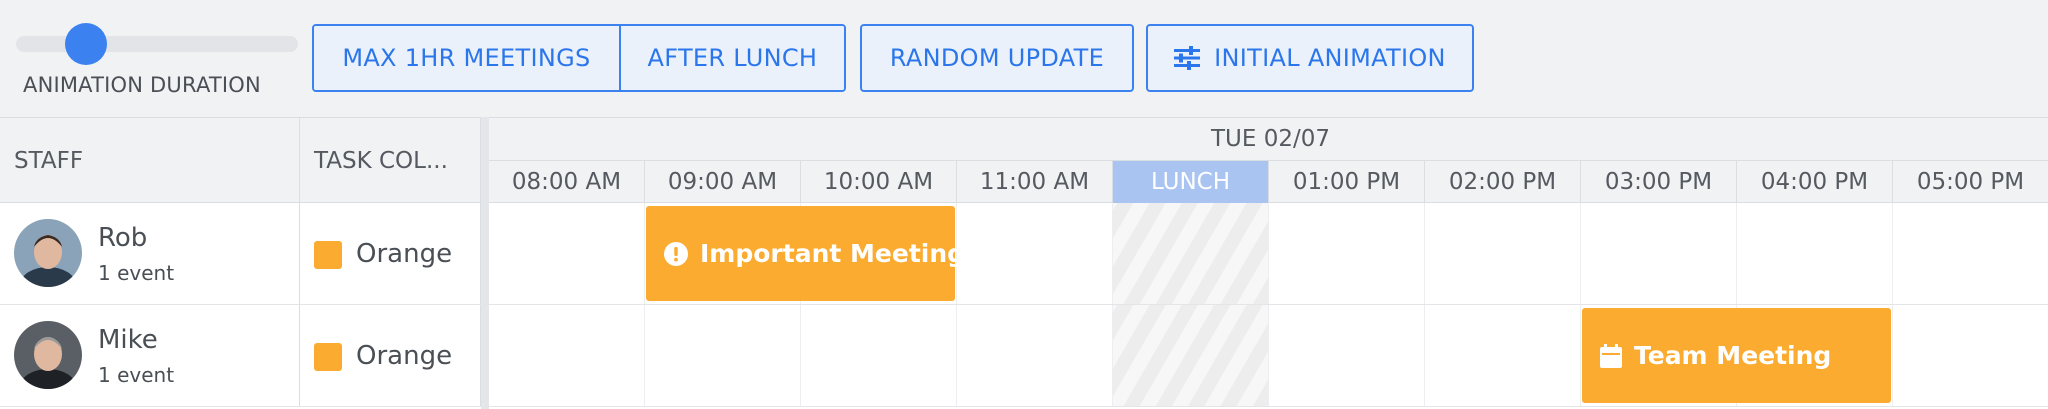 This screenshot has height=409, width=2048. What do you see at coordinates (567, 182) in the screenshot?
I see `hour-header: 08:00 AM` at bounding box center [567, 182].